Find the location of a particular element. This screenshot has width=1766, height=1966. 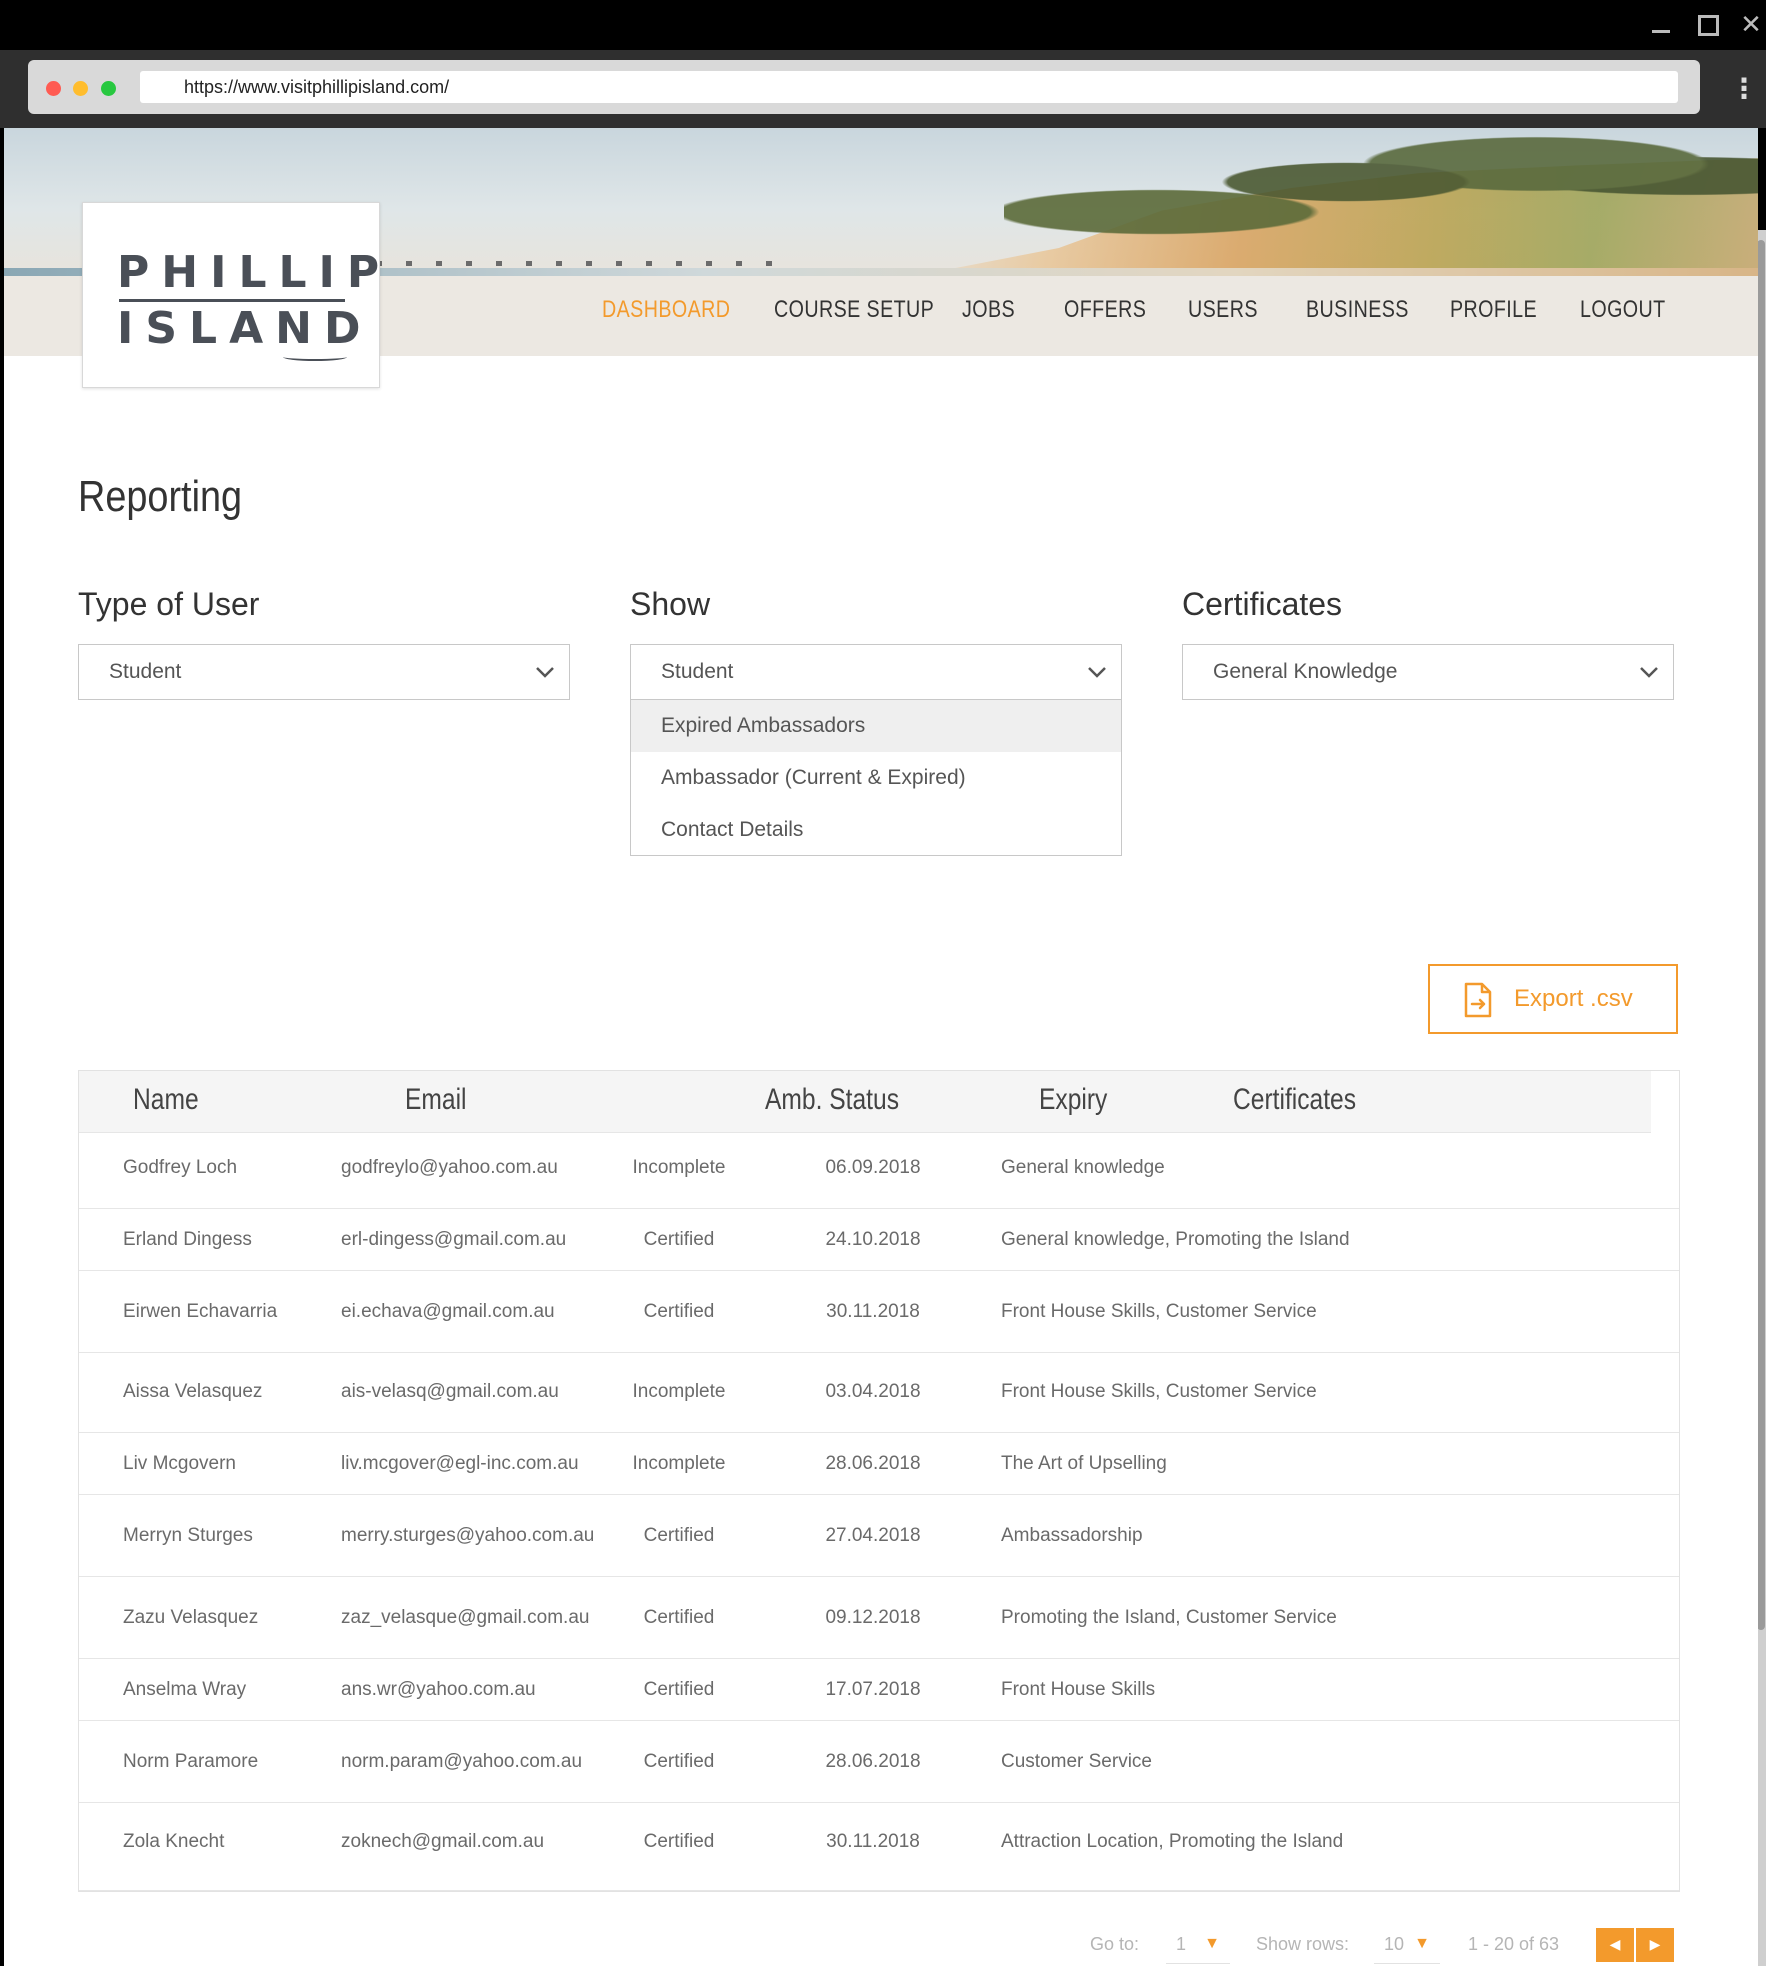

cell-email: ans.wr@yahoo.com.au is located at coordinates (438, 1689).